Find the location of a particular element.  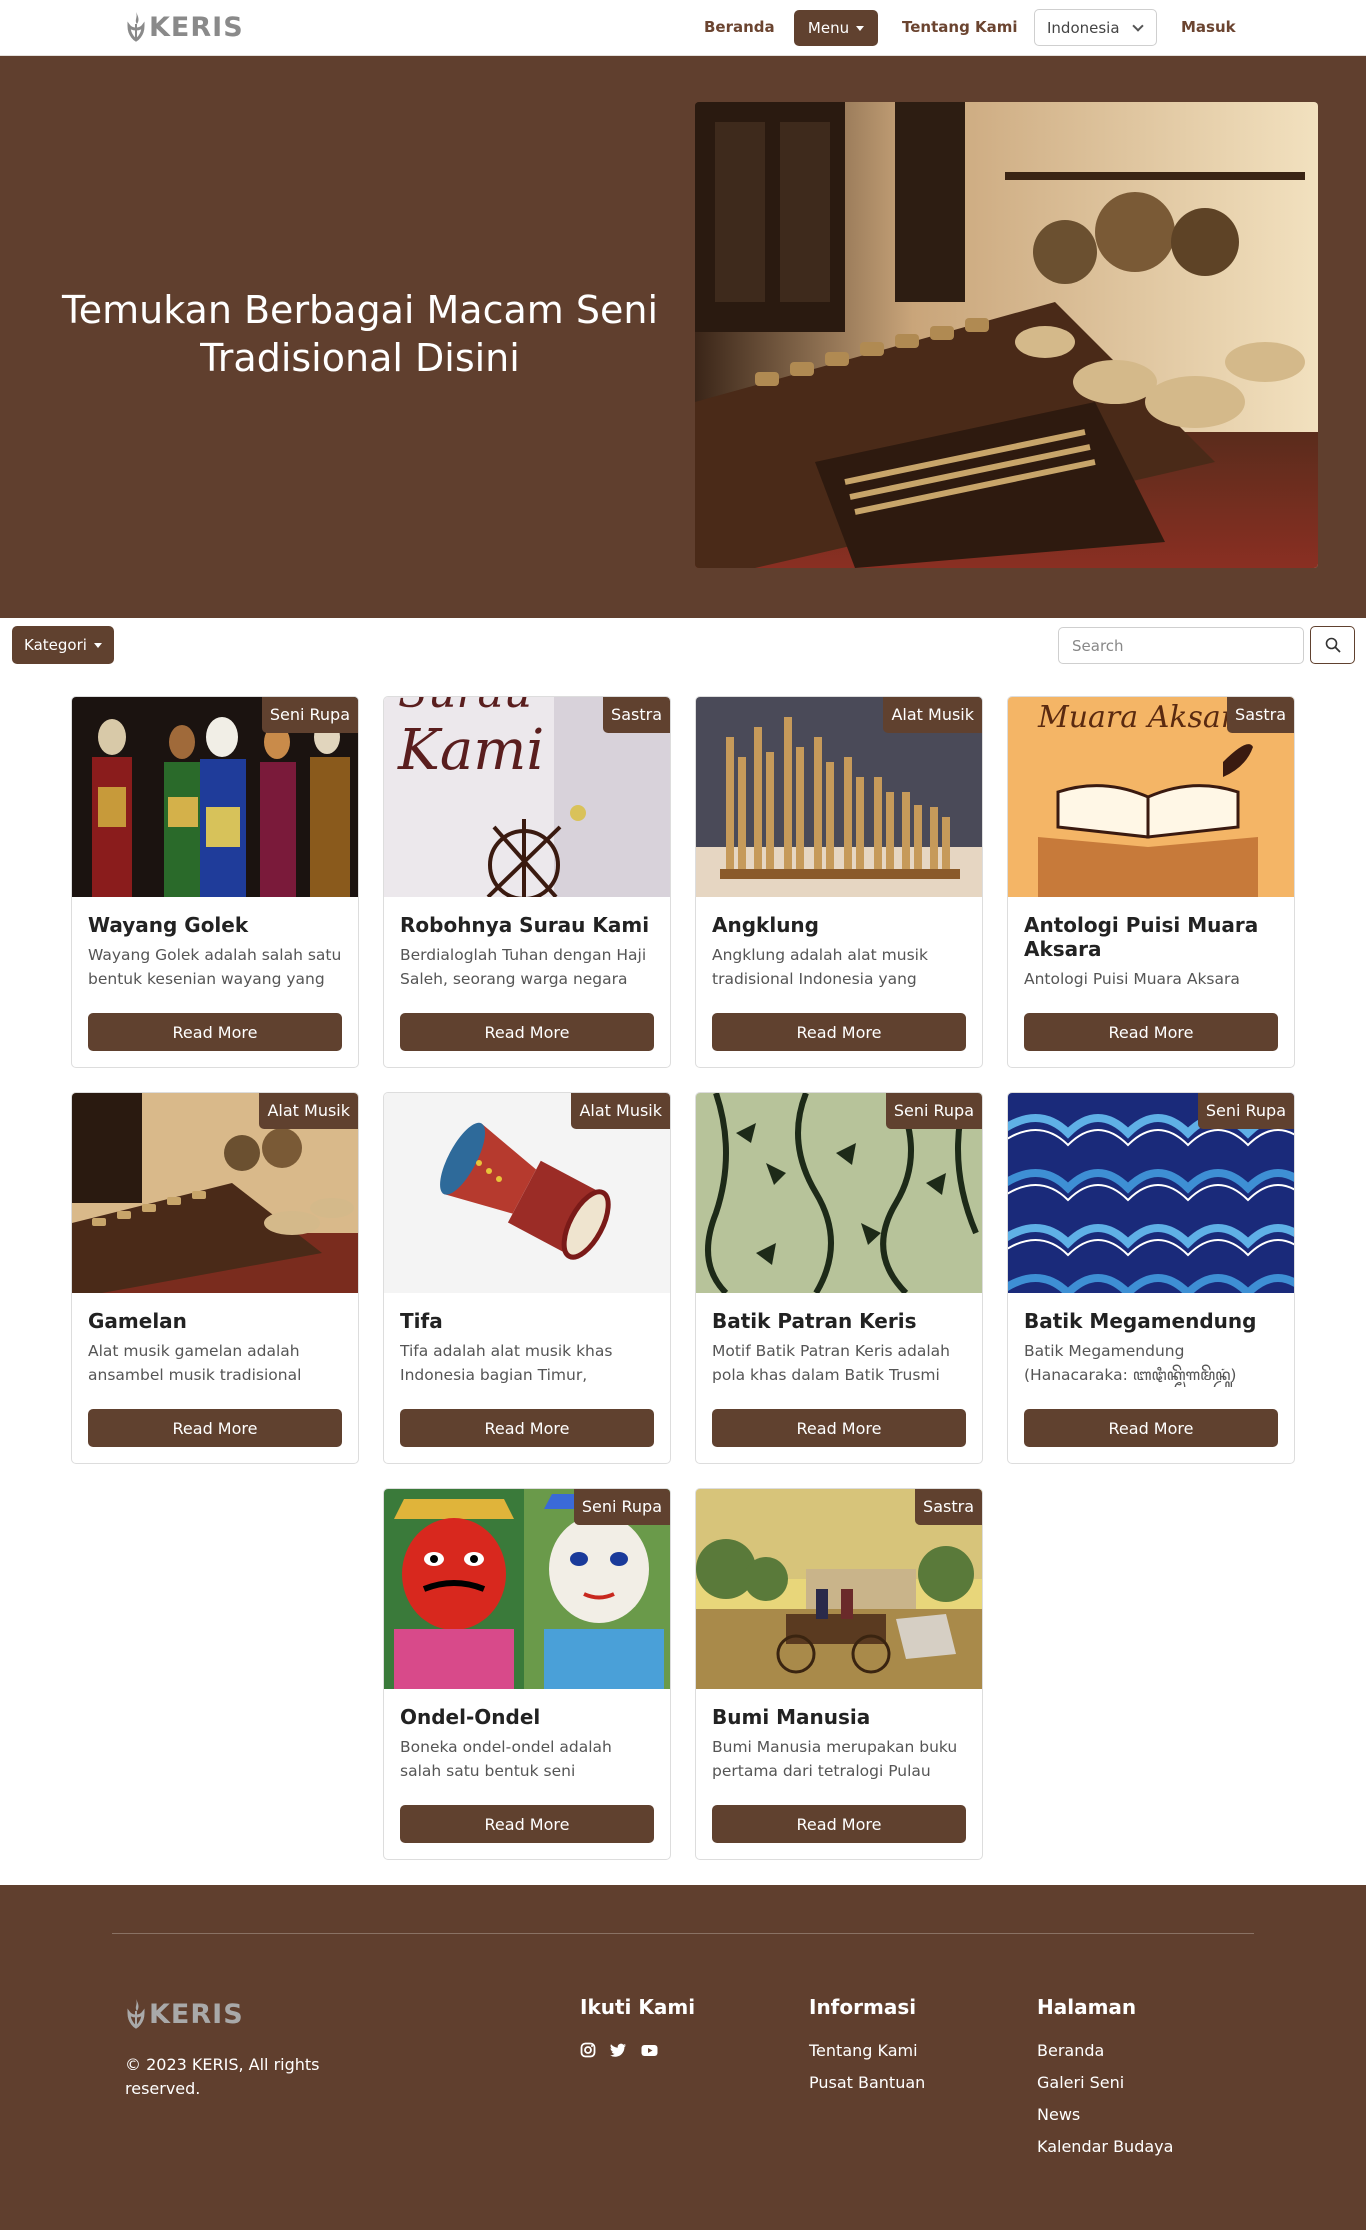

footer-link-about: Tentang Kami is located at coordinates (863, 2050).